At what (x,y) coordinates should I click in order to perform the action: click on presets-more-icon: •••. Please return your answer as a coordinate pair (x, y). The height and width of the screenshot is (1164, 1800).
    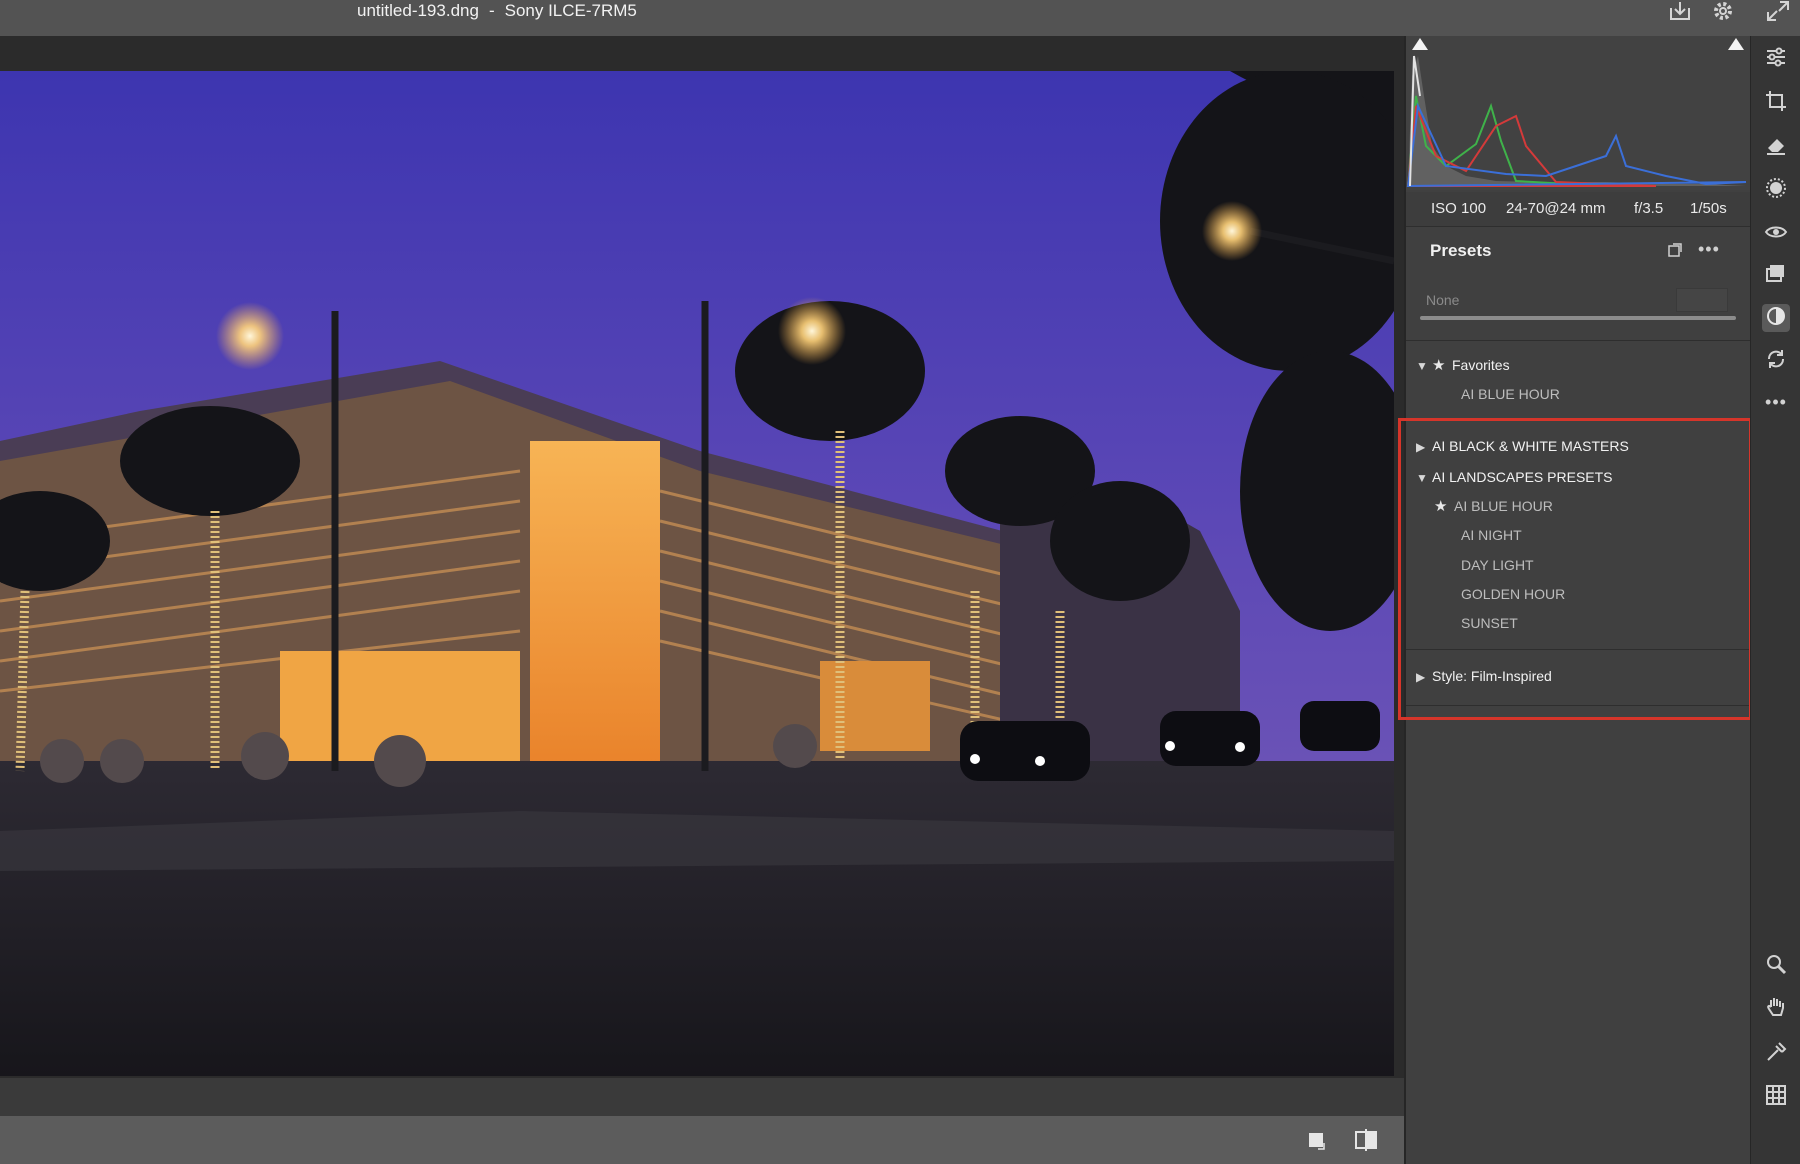
    Looking at the image, I should click on (1710, 249).